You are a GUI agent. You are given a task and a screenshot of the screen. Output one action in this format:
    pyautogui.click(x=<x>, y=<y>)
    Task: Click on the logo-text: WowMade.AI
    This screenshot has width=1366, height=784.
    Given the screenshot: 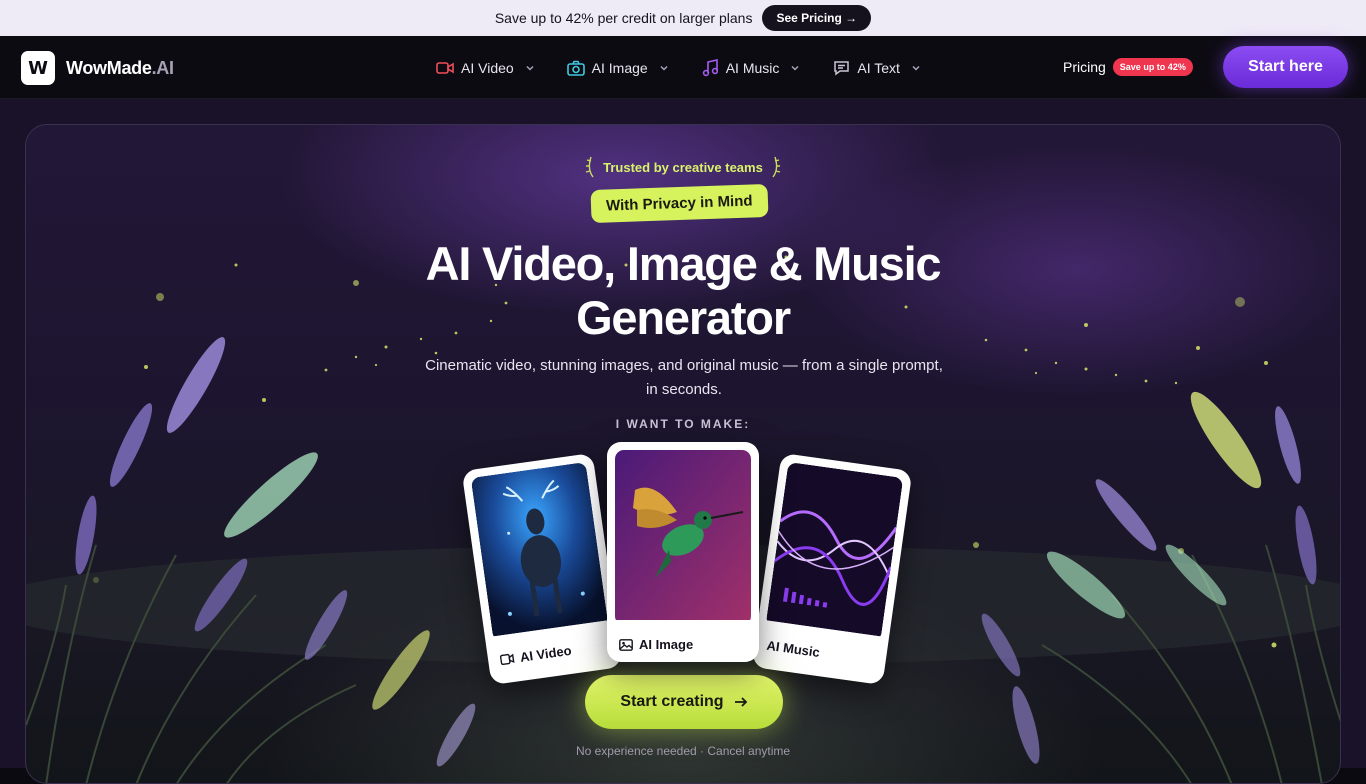 What is the action you would take?
    pyautogui.click(x=120, y=68)
    